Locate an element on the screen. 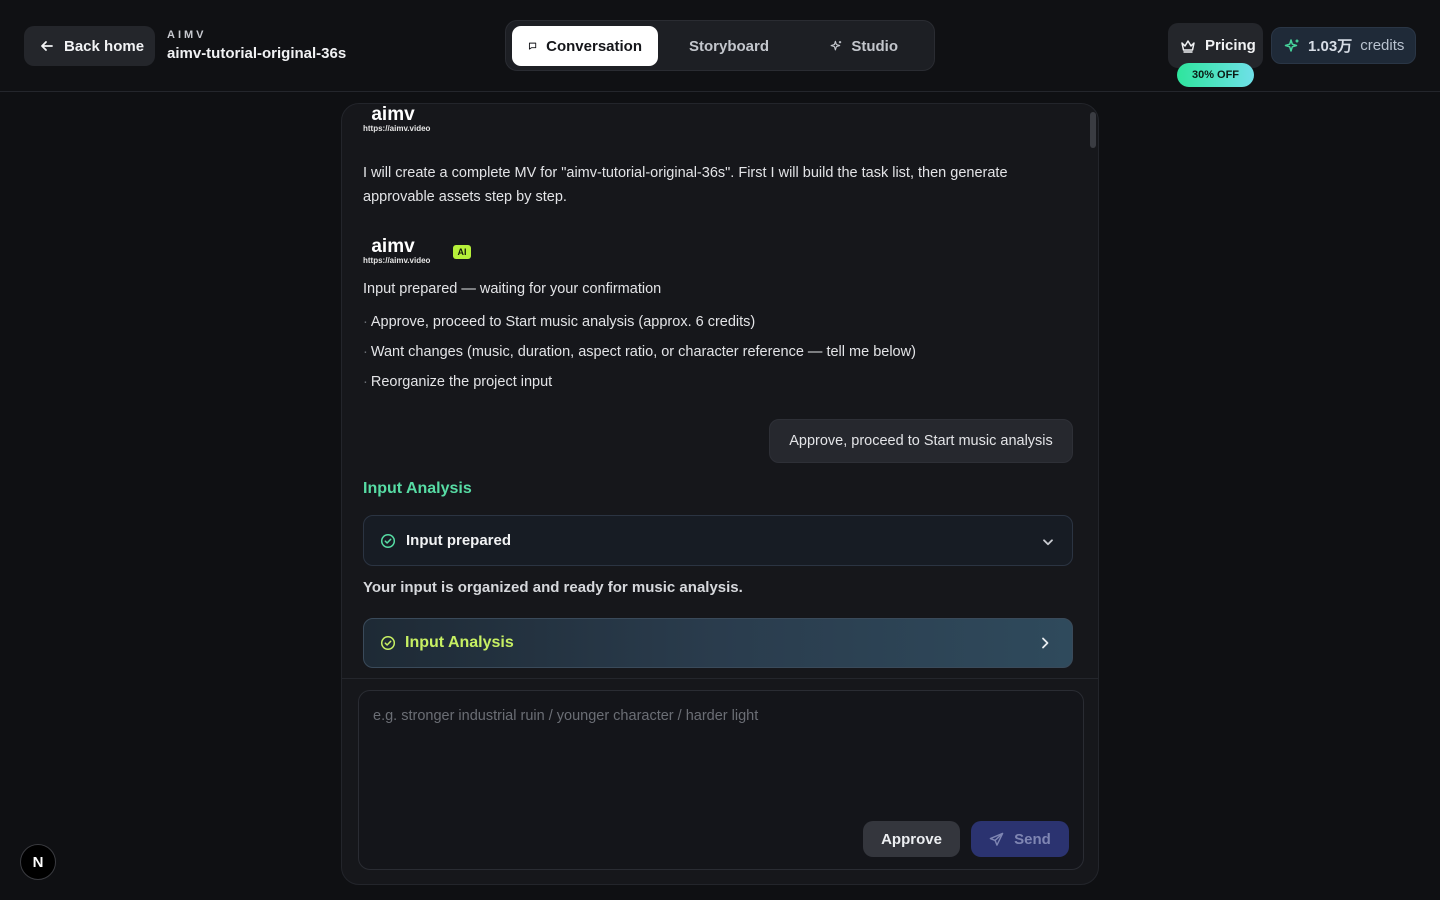 The image size is (1440, 900). view-tabs: Conversation Storyboard Studio is located at coordinates (720, 45).